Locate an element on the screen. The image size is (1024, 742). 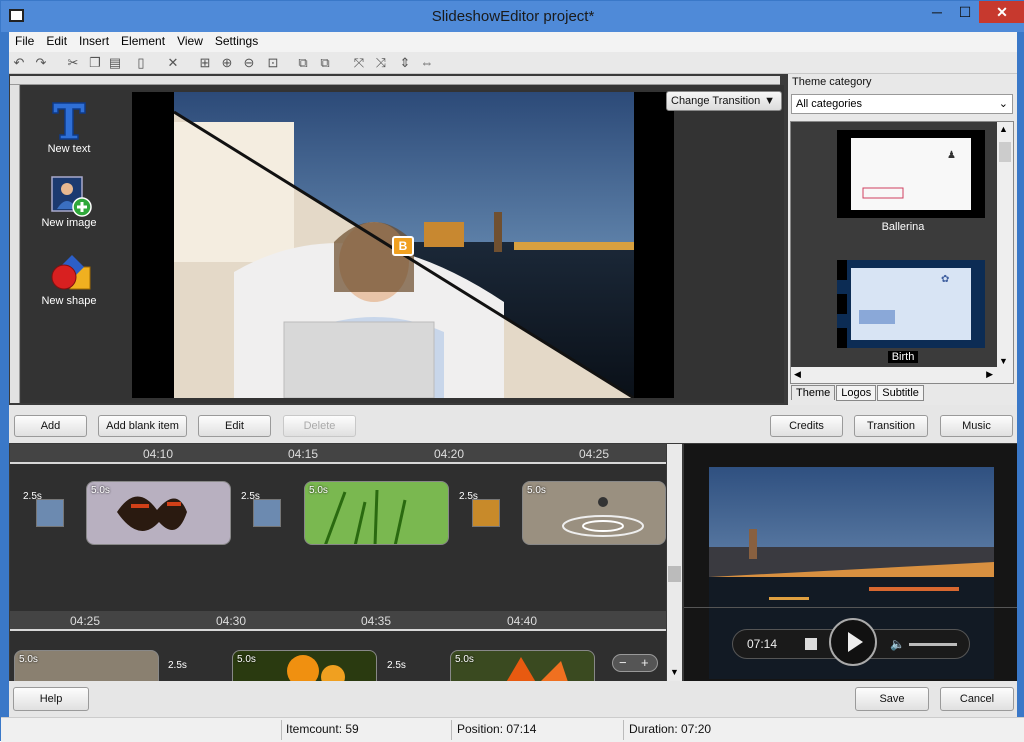
transition-button: Transition is located at coordinates (891, 426).